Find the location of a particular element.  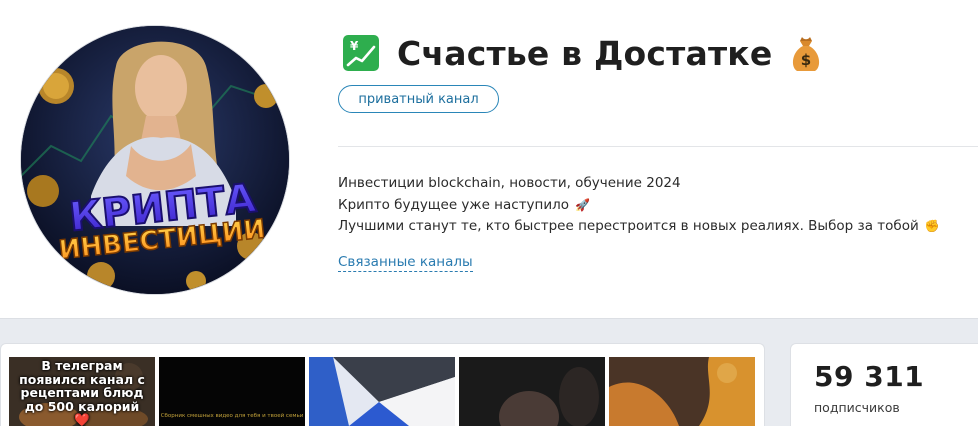

description-text: Крипто будущее уже наступило is located at coordinates (454, 204).